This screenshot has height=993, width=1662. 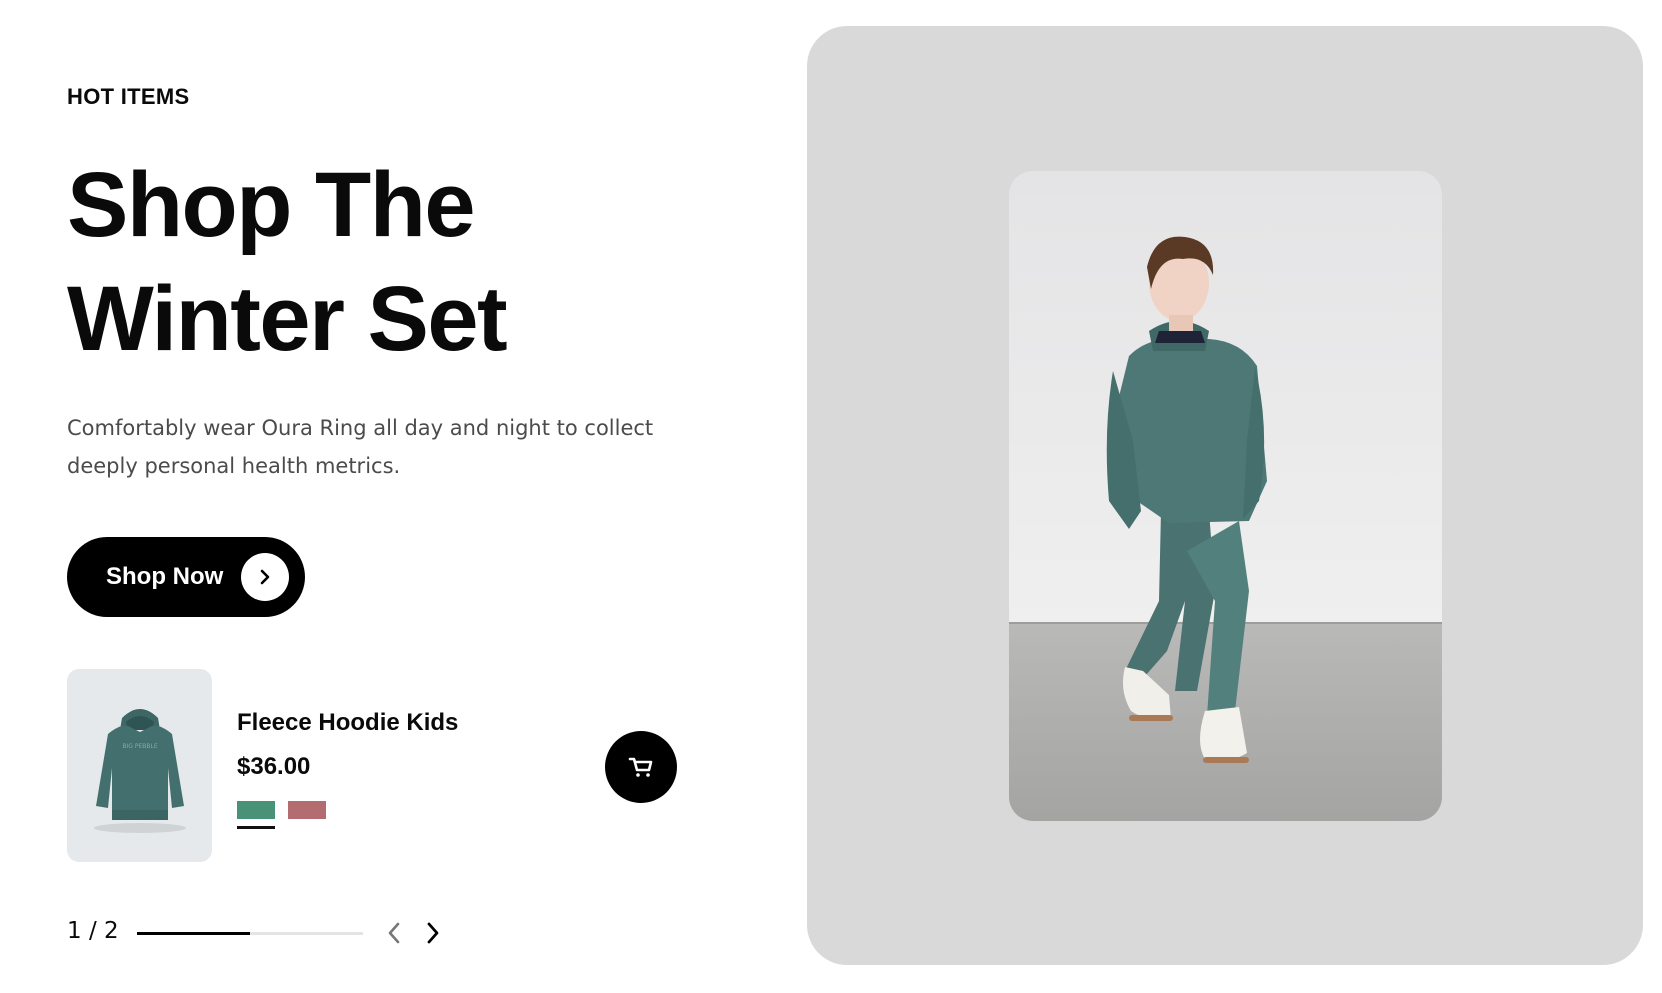 What do you see at coordinates (139, 770) in the screenshot?
I see `hoodie-image: BIG PEBBLE` at bounding box center [139, 770].